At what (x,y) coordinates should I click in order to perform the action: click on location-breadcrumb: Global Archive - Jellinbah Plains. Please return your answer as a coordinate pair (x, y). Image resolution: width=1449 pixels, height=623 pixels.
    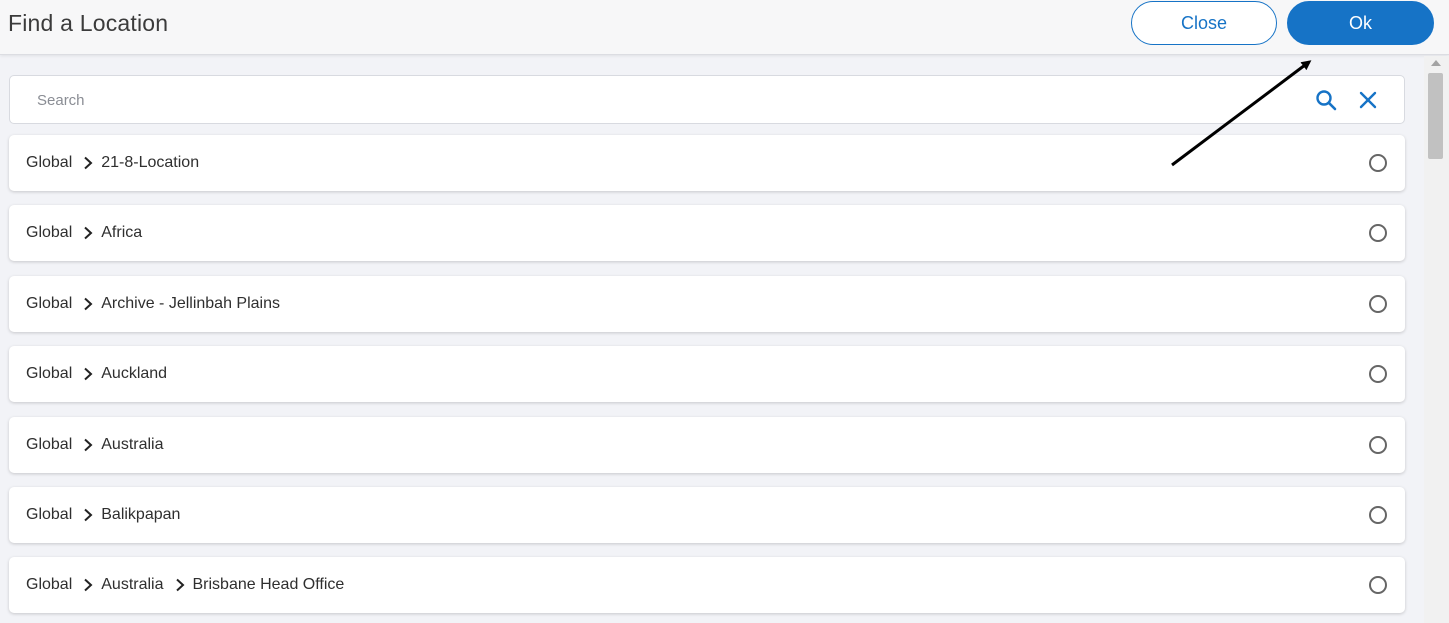
    Looking at the image, I should click on (153, 304).